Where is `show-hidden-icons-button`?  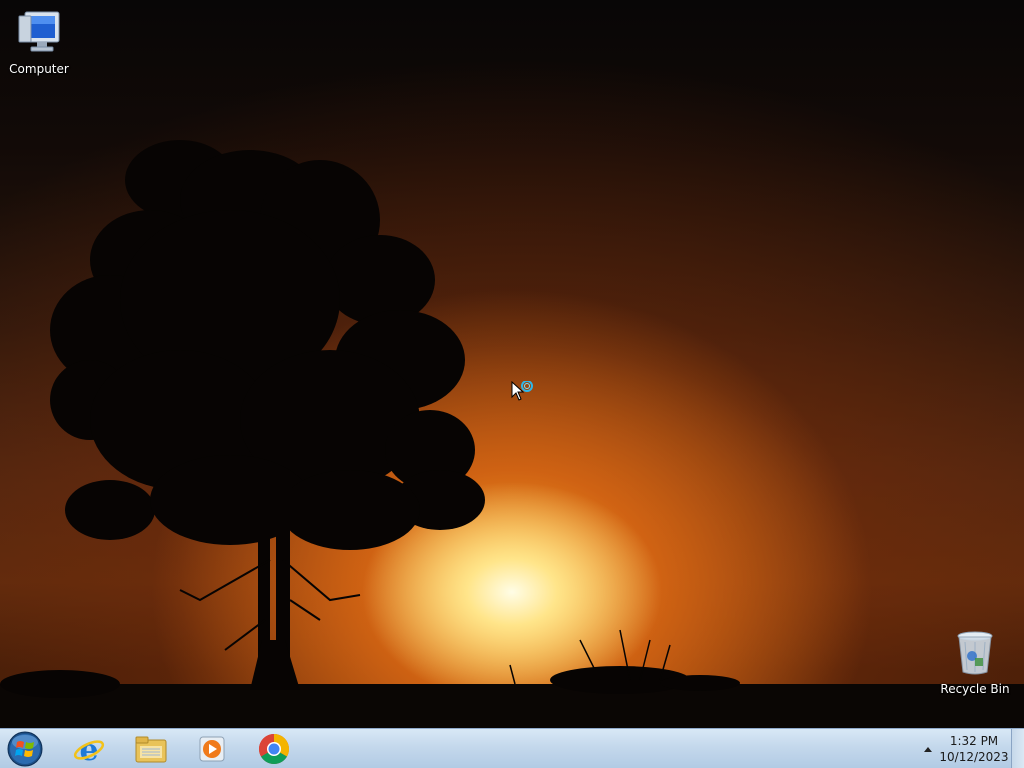
show-hidden-icons-button is located at coordinates (928, 749).